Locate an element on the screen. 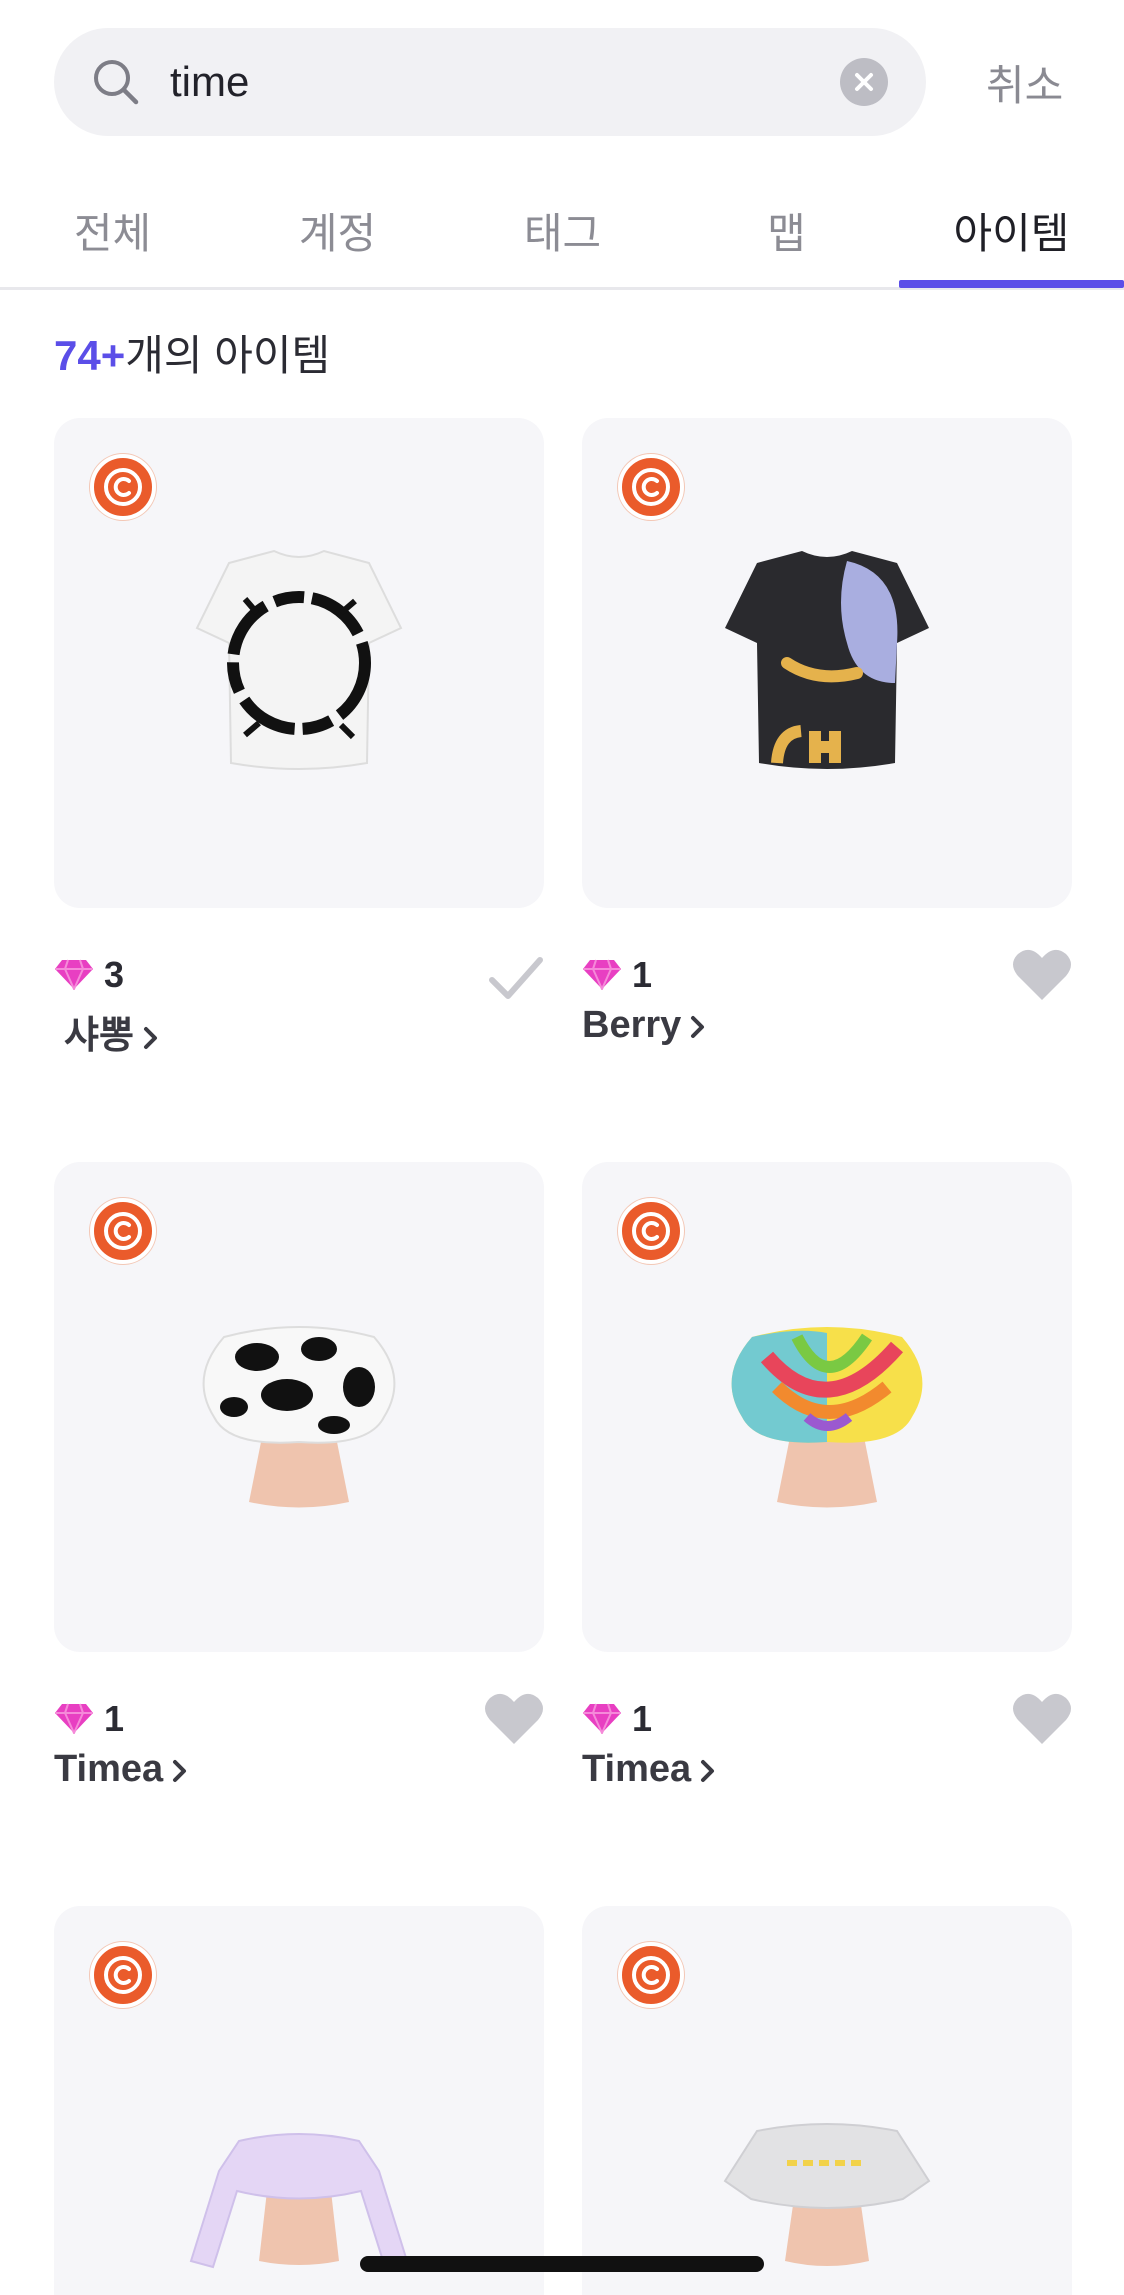 The width and height of the screenshot is (1124, 2295). clear-search-button is located at coordinates (864, 82).